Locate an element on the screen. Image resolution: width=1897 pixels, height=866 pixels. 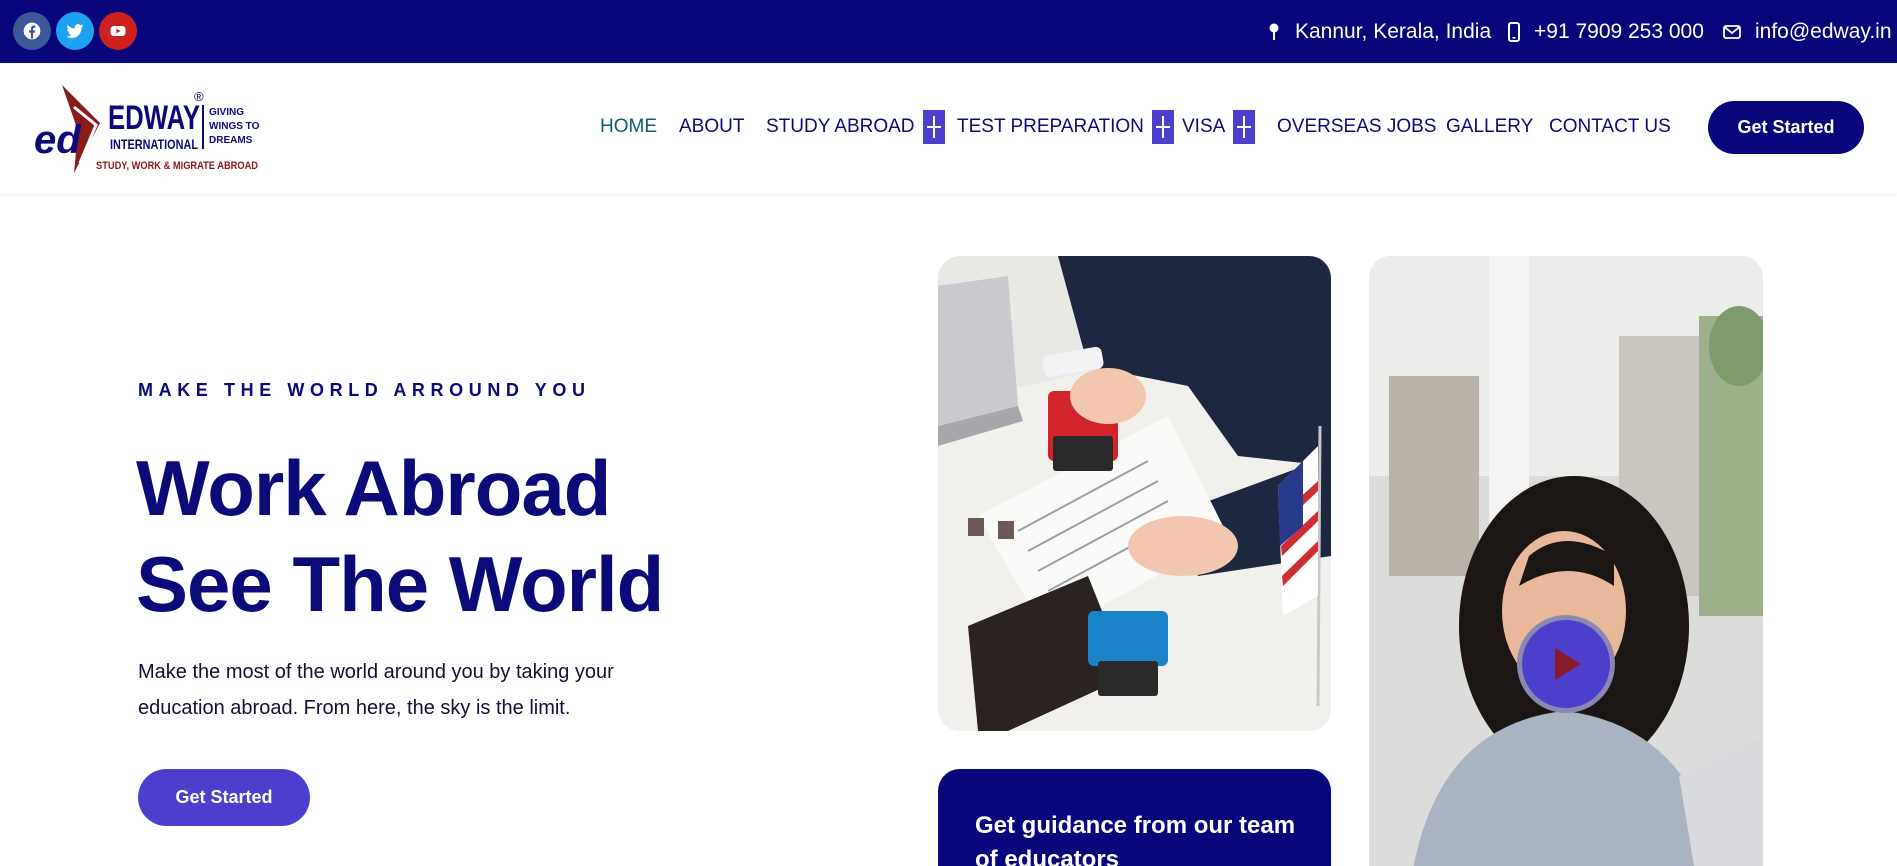
header-get-started-button: Get Started is located at coordinates (1786, 127).